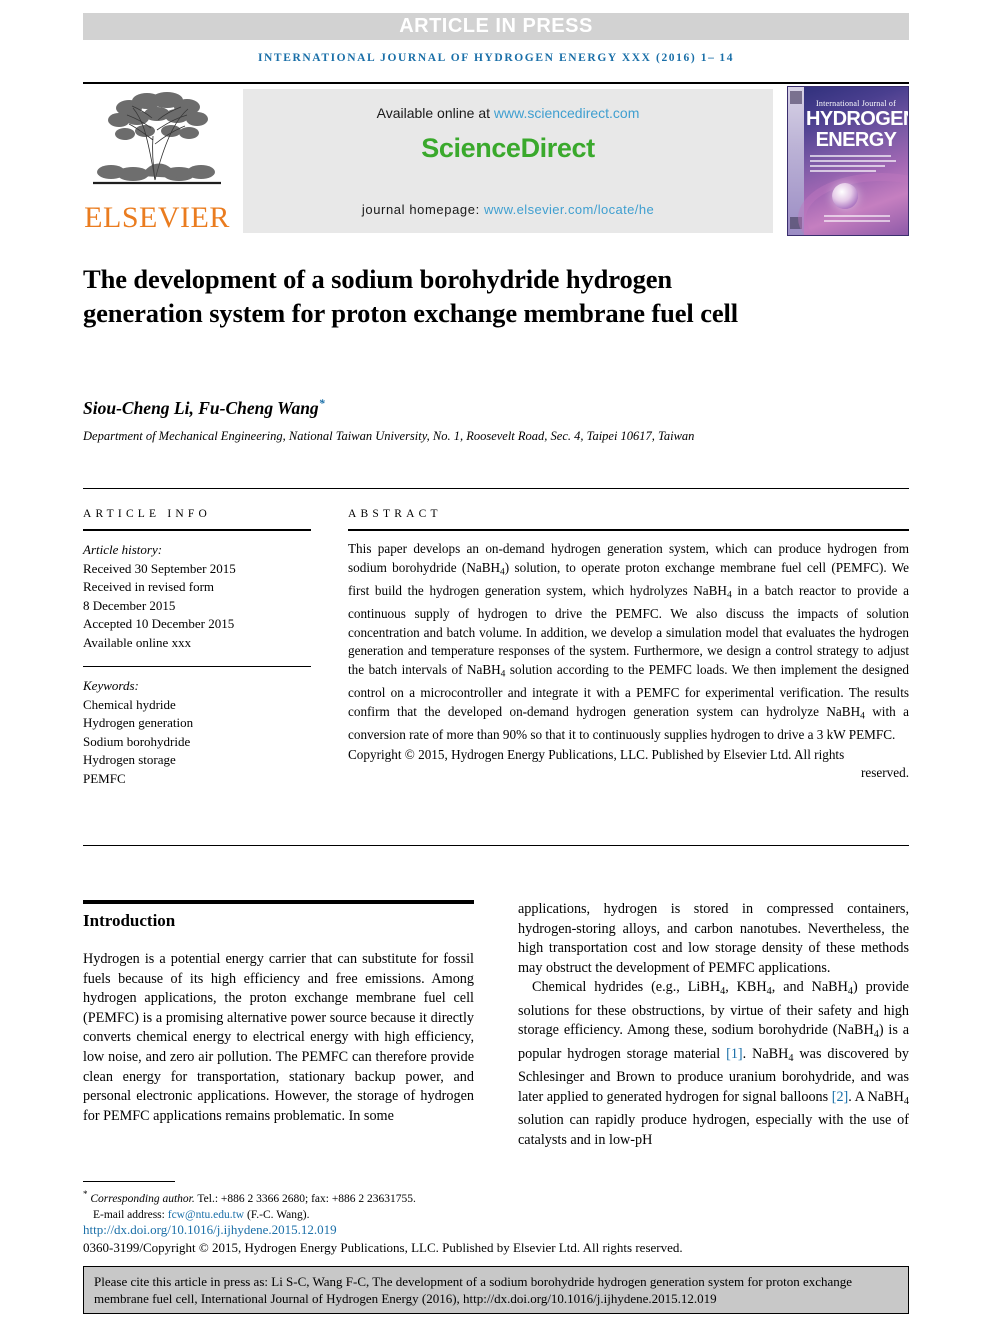 Image resolution: width=992 pixels, height=1323 pixels. What do you see at coordinates (278, 902) in the screenshot?
I see `introduction-rule` at bounding box center [278, 902].